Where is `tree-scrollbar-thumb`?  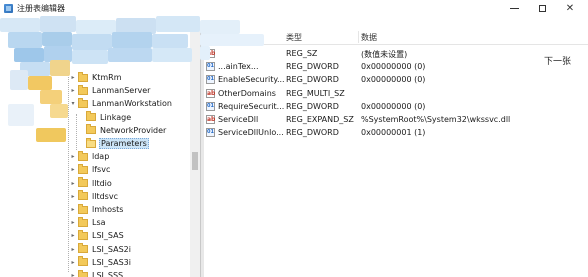
tree-scrollbar-thumb is located at coordinates (195, 161).